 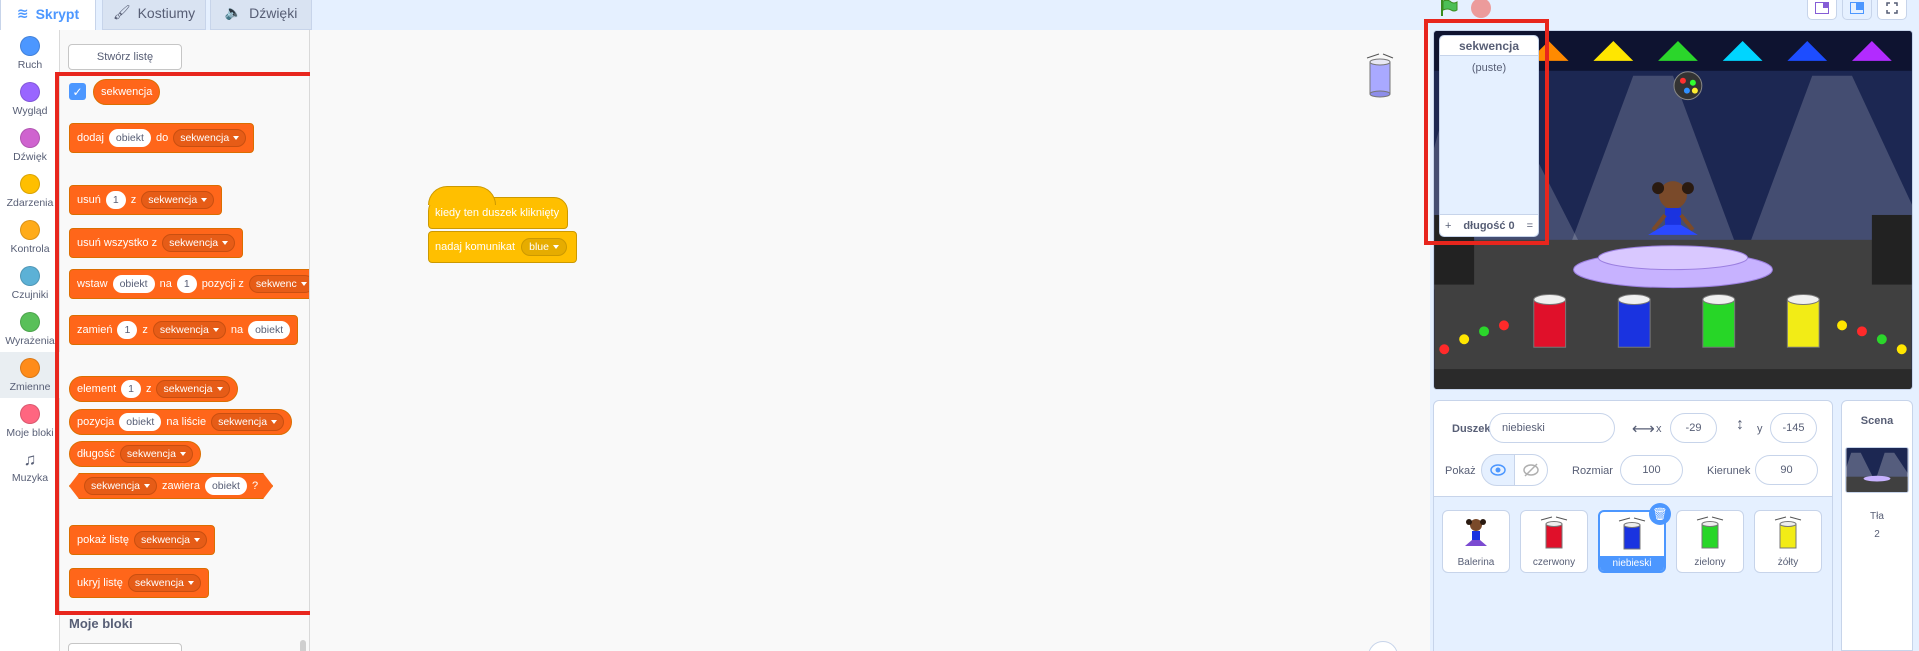 What do you see at coordinates (1552, 428) in the screenshot?
I see `sprite-name-input: niebieski` at bounding box center [1552, 428].